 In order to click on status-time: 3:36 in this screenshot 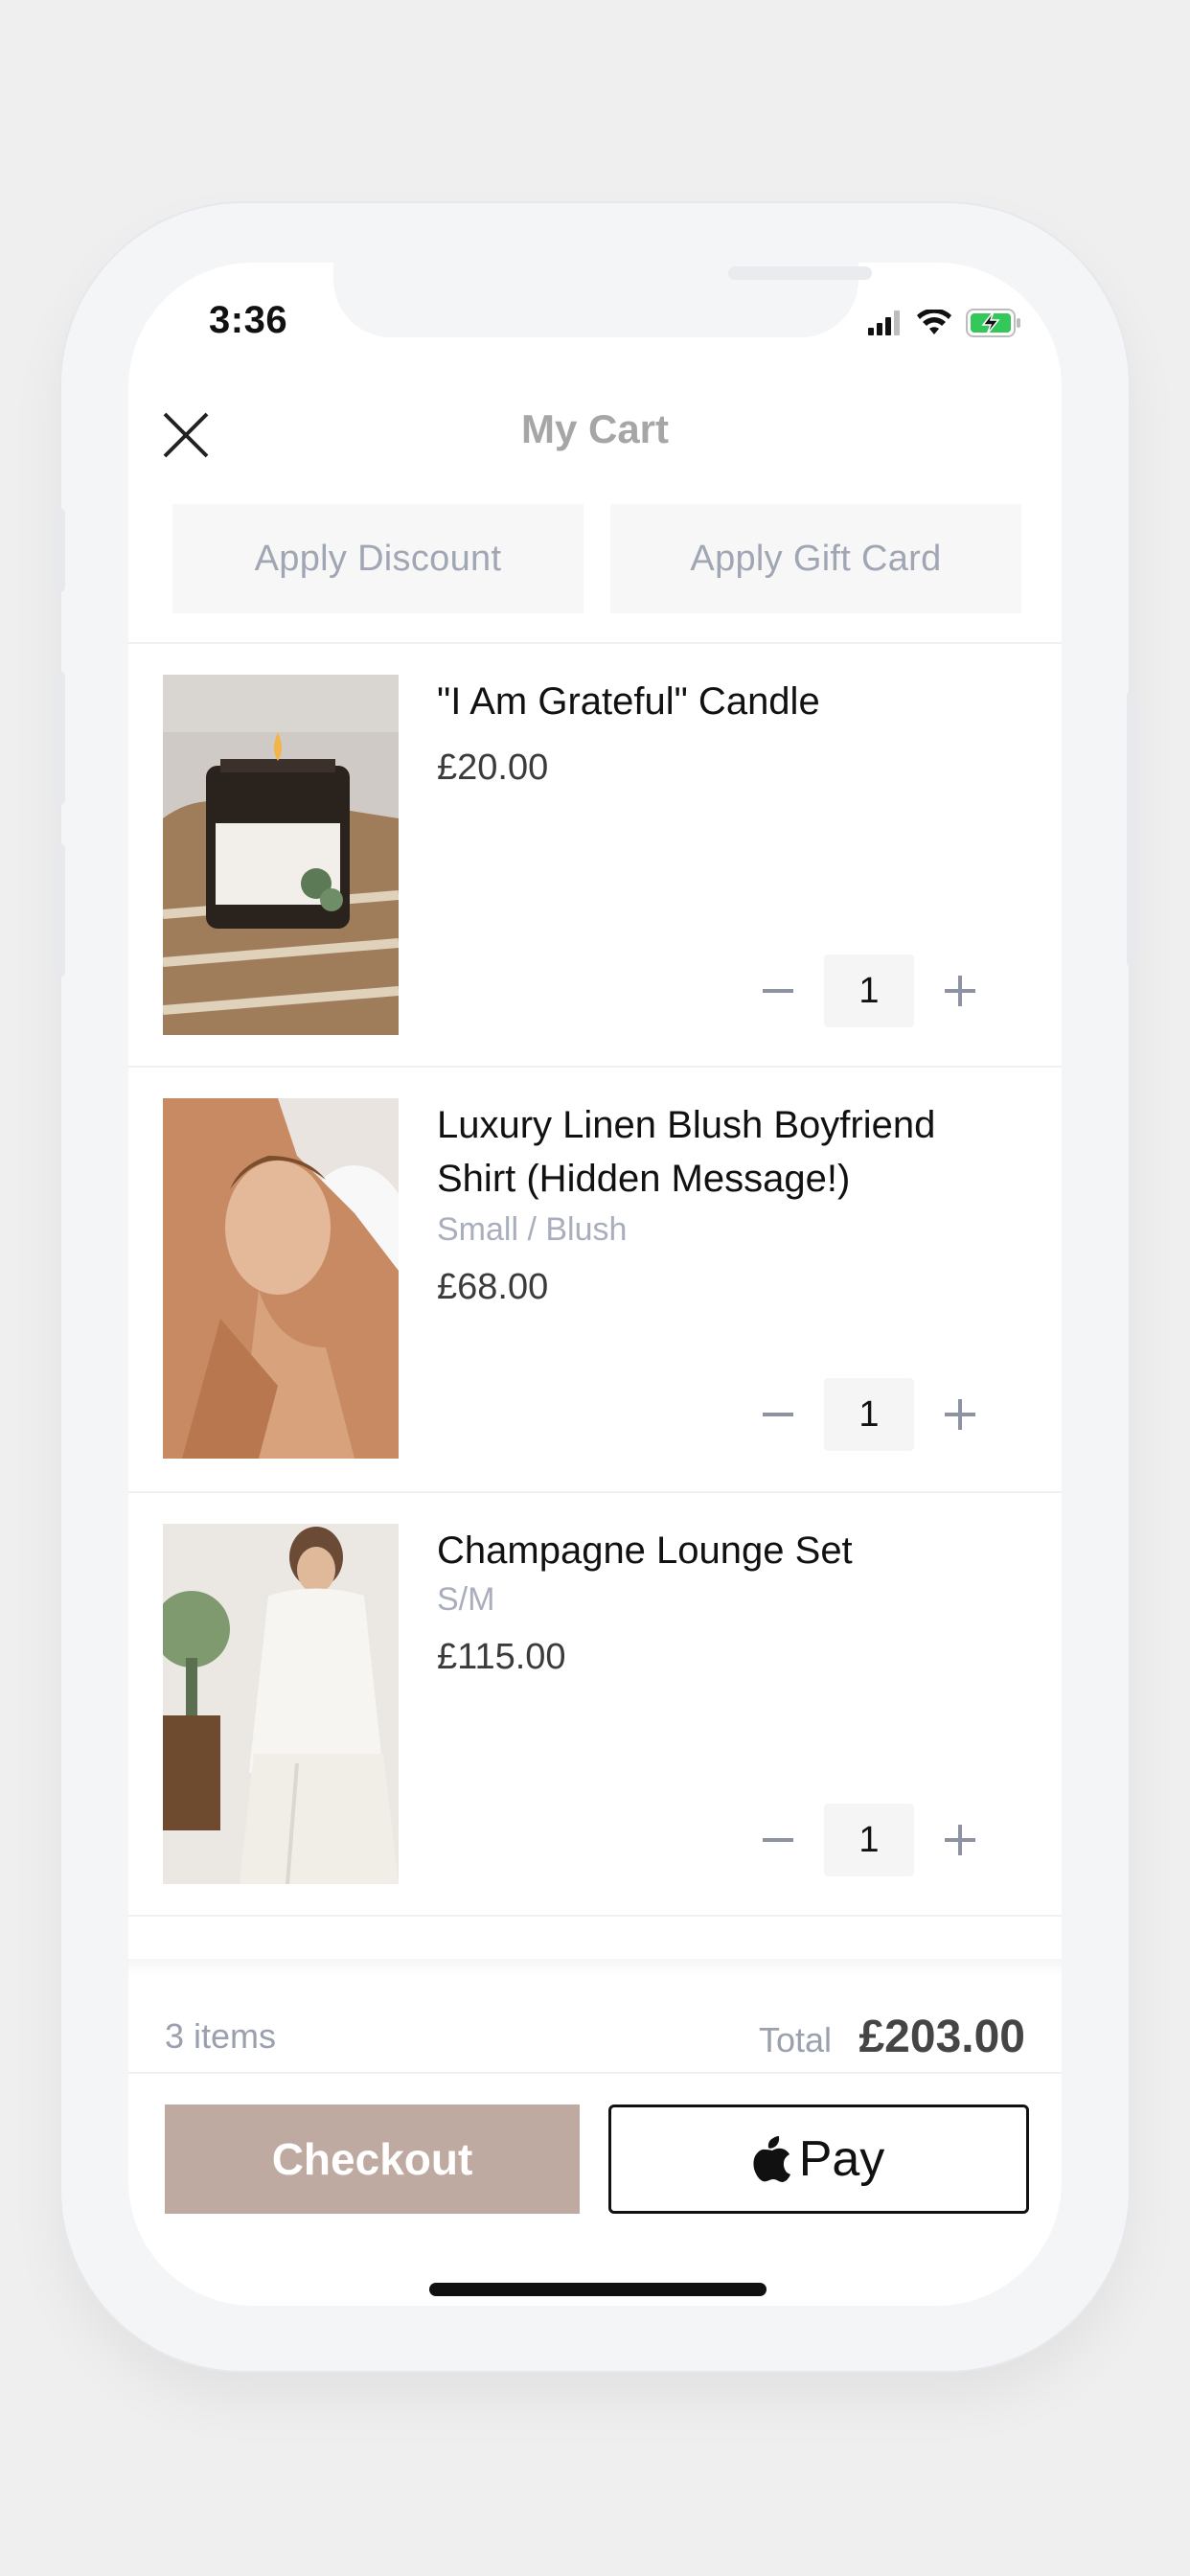, I will do `click(249, 320)`.